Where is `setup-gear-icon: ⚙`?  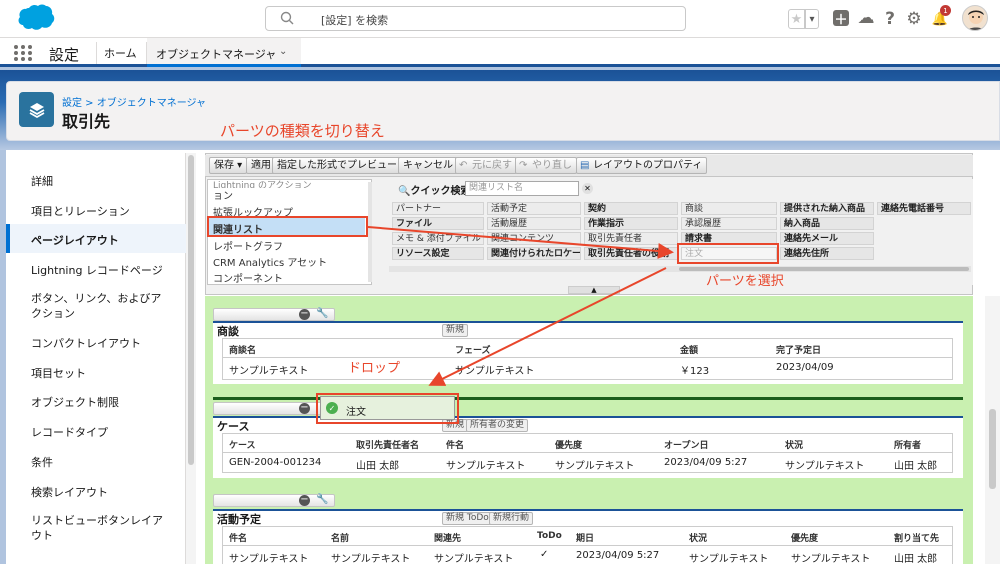 setup-gear-icon: ⚙ is located at coordinates (914, 19).